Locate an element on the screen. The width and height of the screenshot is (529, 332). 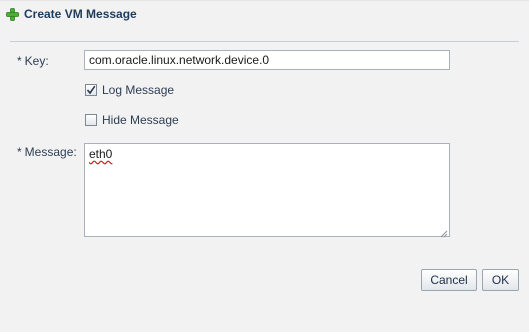
key-input: com.oracle.linux.network.device.0 is located at coordinates (267, 60).